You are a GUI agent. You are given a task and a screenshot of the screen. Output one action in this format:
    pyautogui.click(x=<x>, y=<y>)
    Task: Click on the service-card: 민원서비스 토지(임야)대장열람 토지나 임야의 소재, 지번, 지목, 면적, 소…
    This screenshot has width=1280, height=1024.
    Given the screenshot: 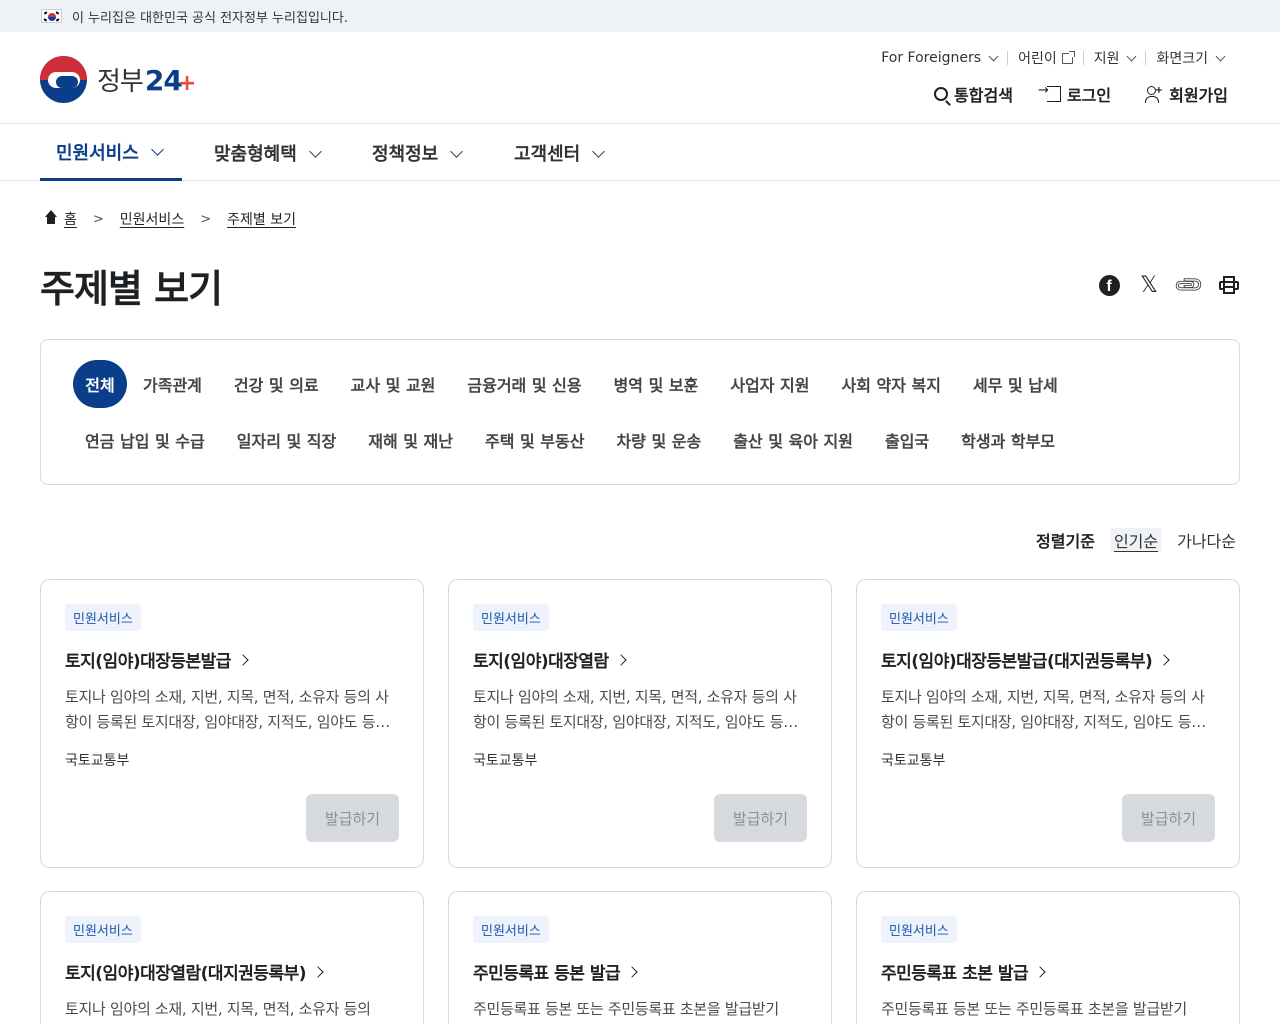 What is the action you would take?
    pyautogui.click(x=640, y=723)
    